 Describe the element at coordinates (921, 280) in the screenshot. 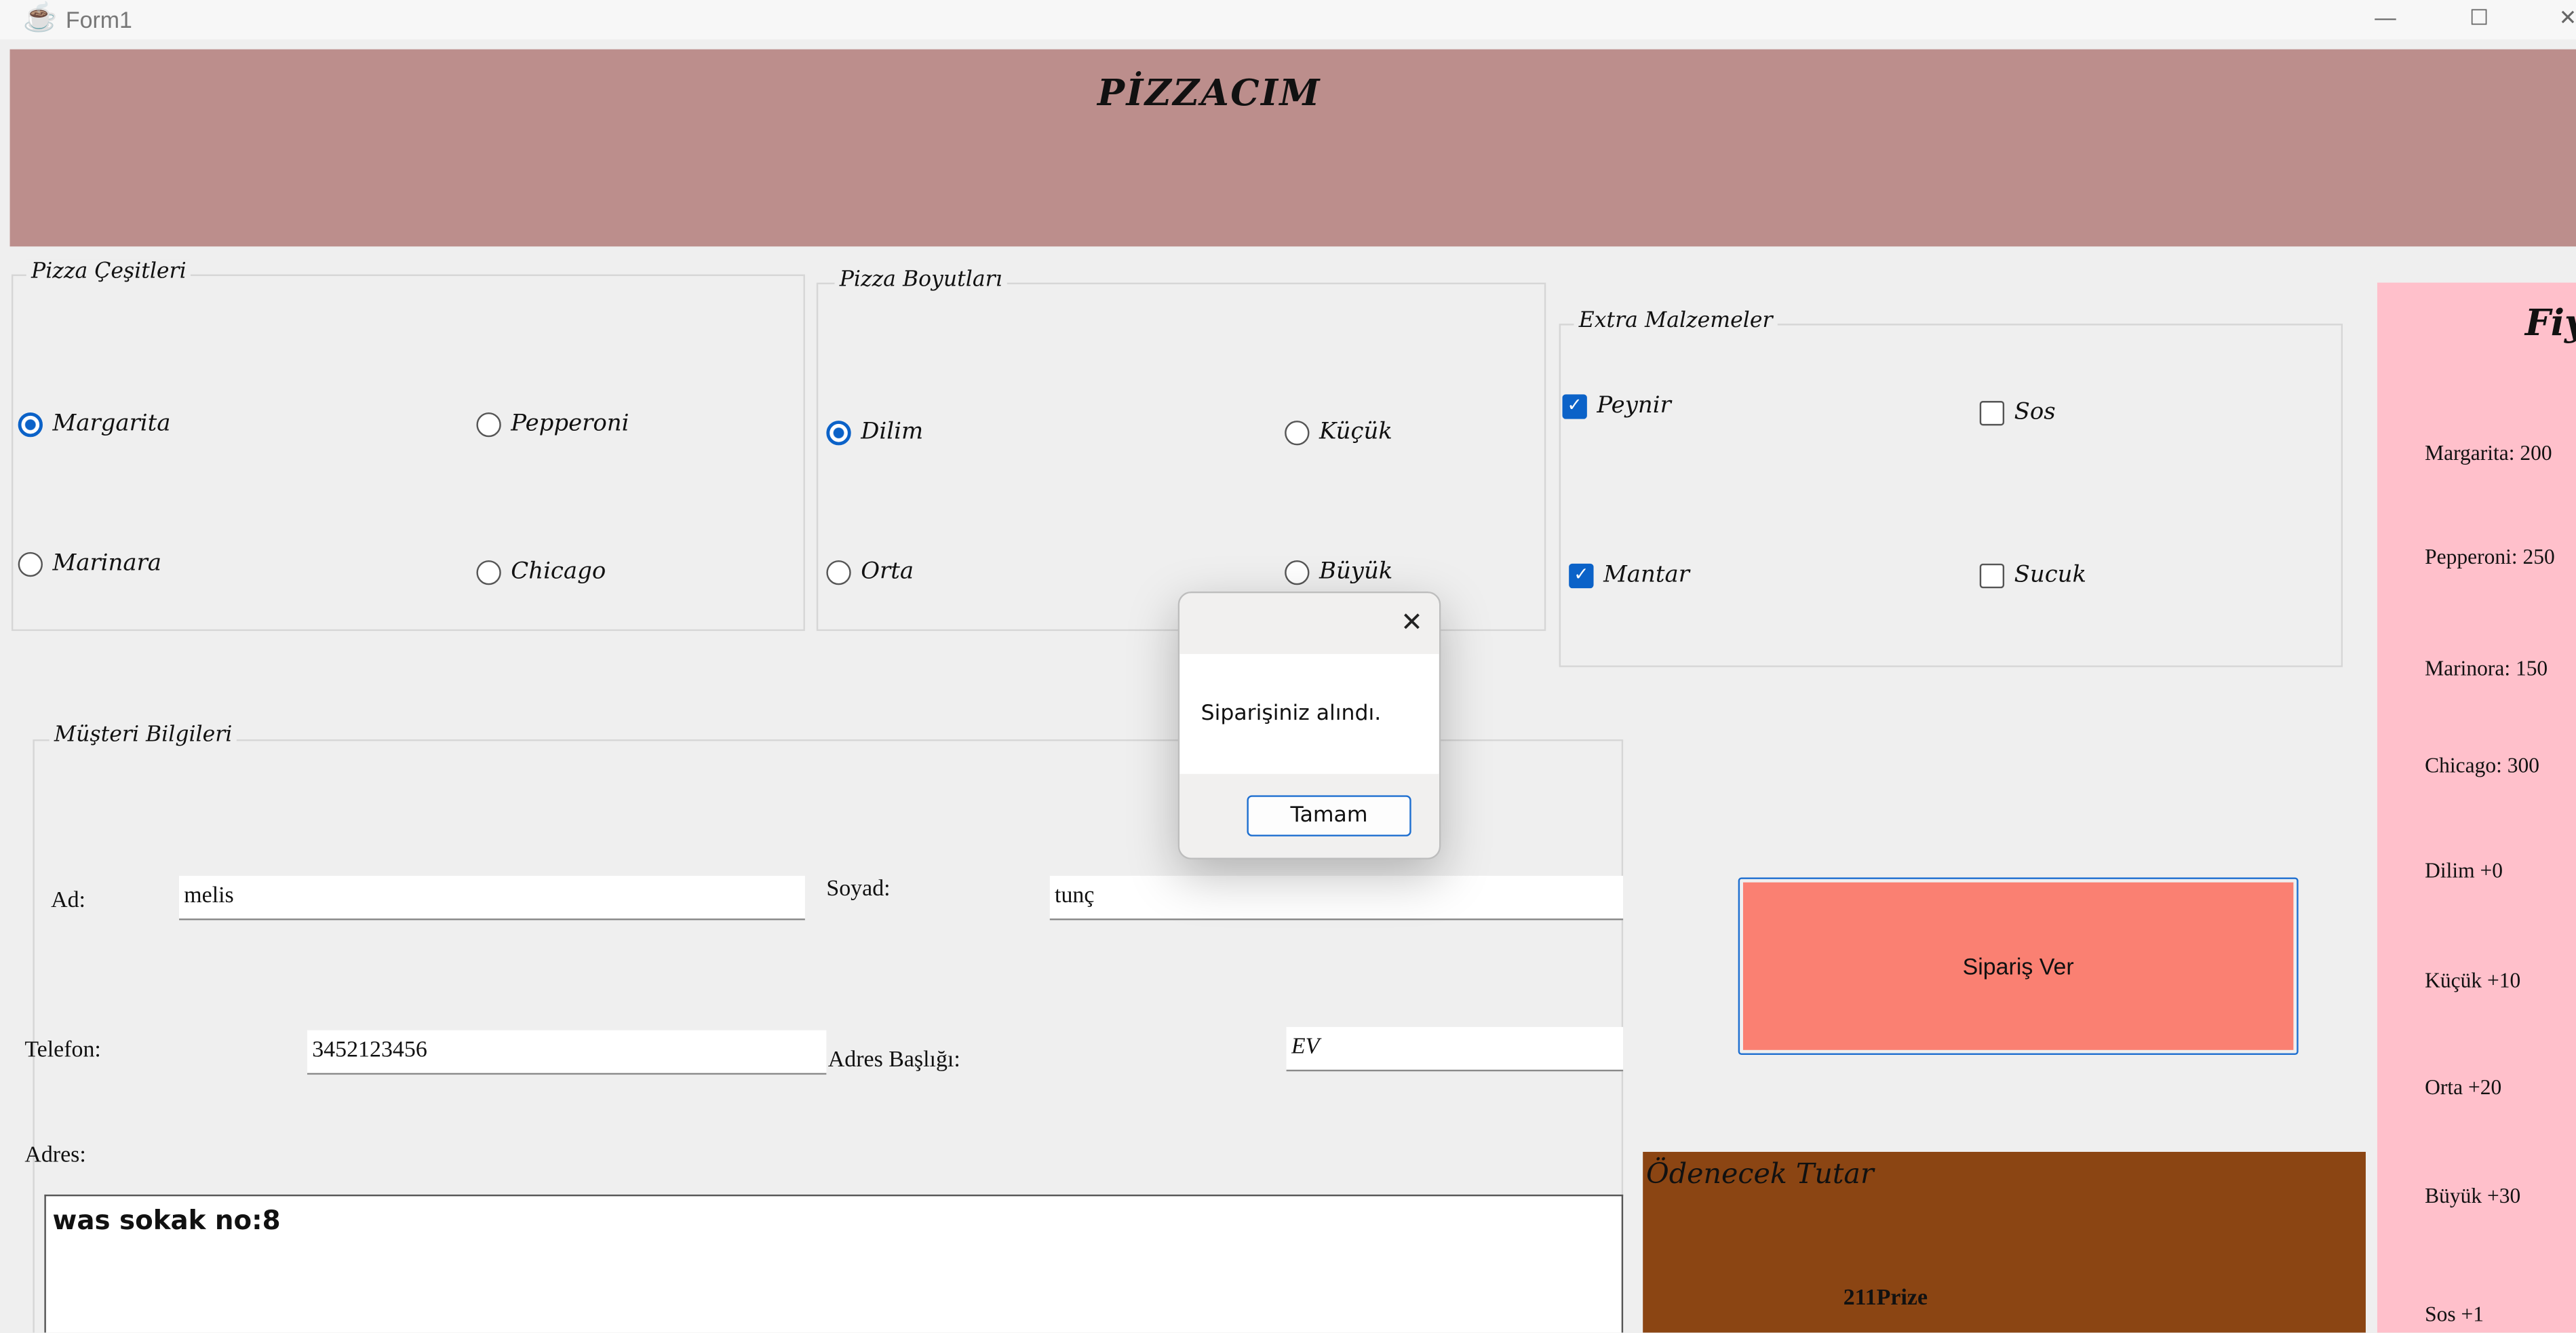

I see `pizza-sizes-label: Pizza Boyutları` at that location.